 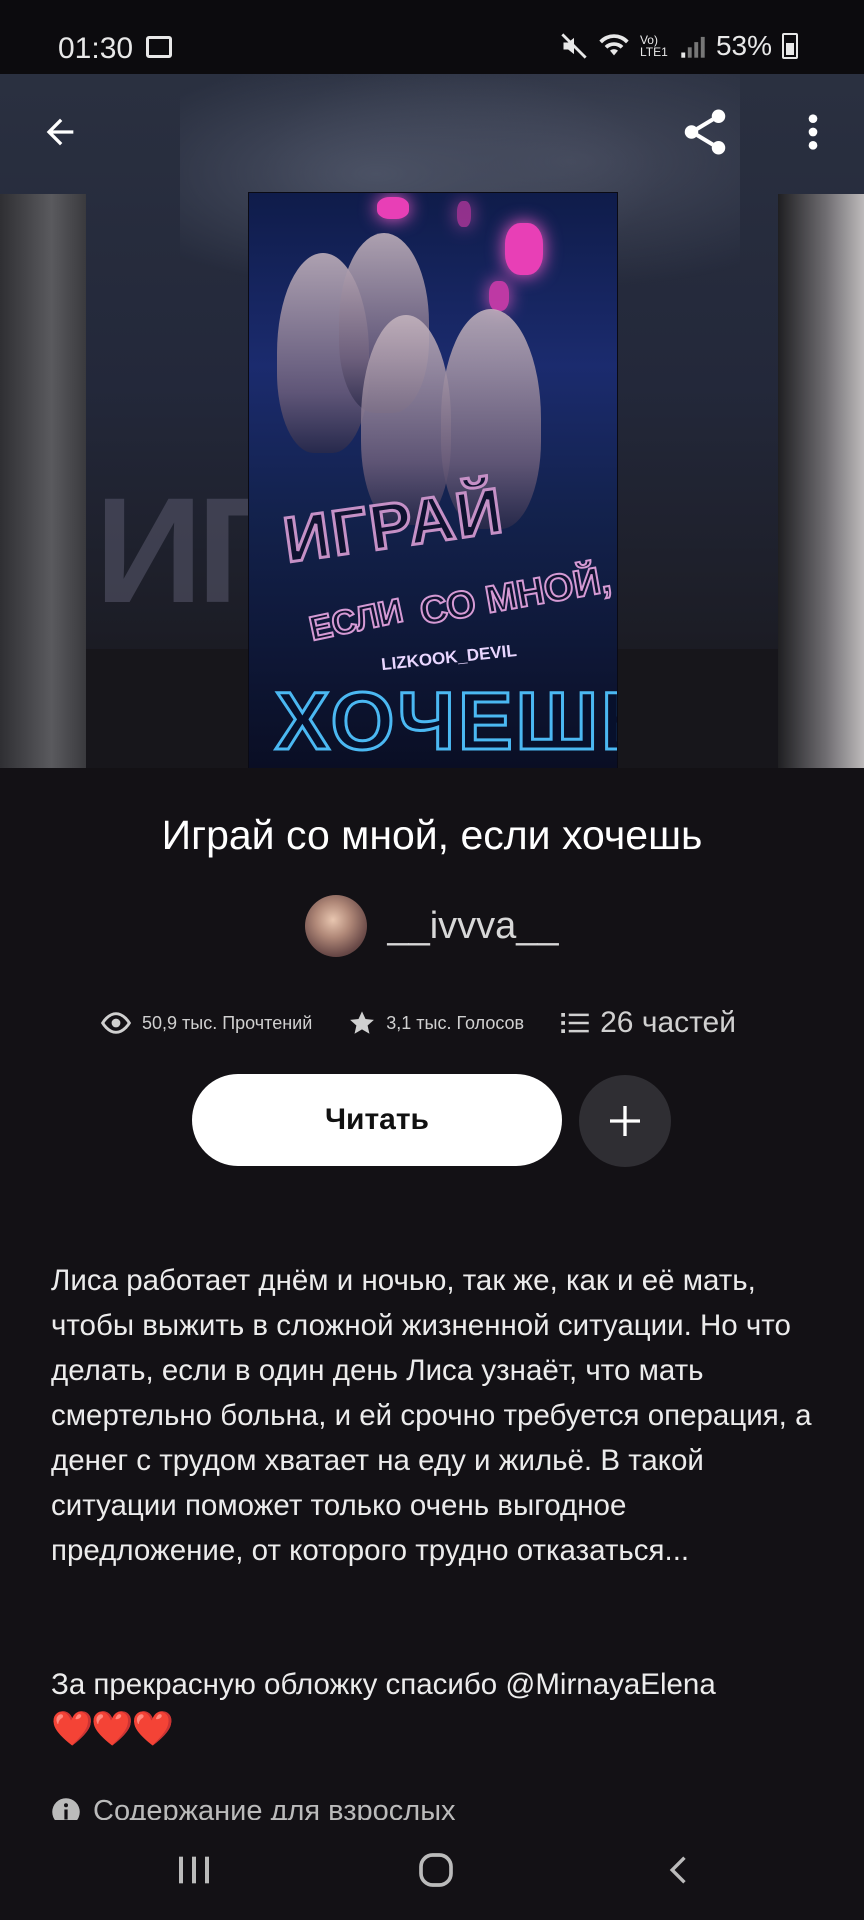 I want to click on more-options-button, so click(x=813, y=132).